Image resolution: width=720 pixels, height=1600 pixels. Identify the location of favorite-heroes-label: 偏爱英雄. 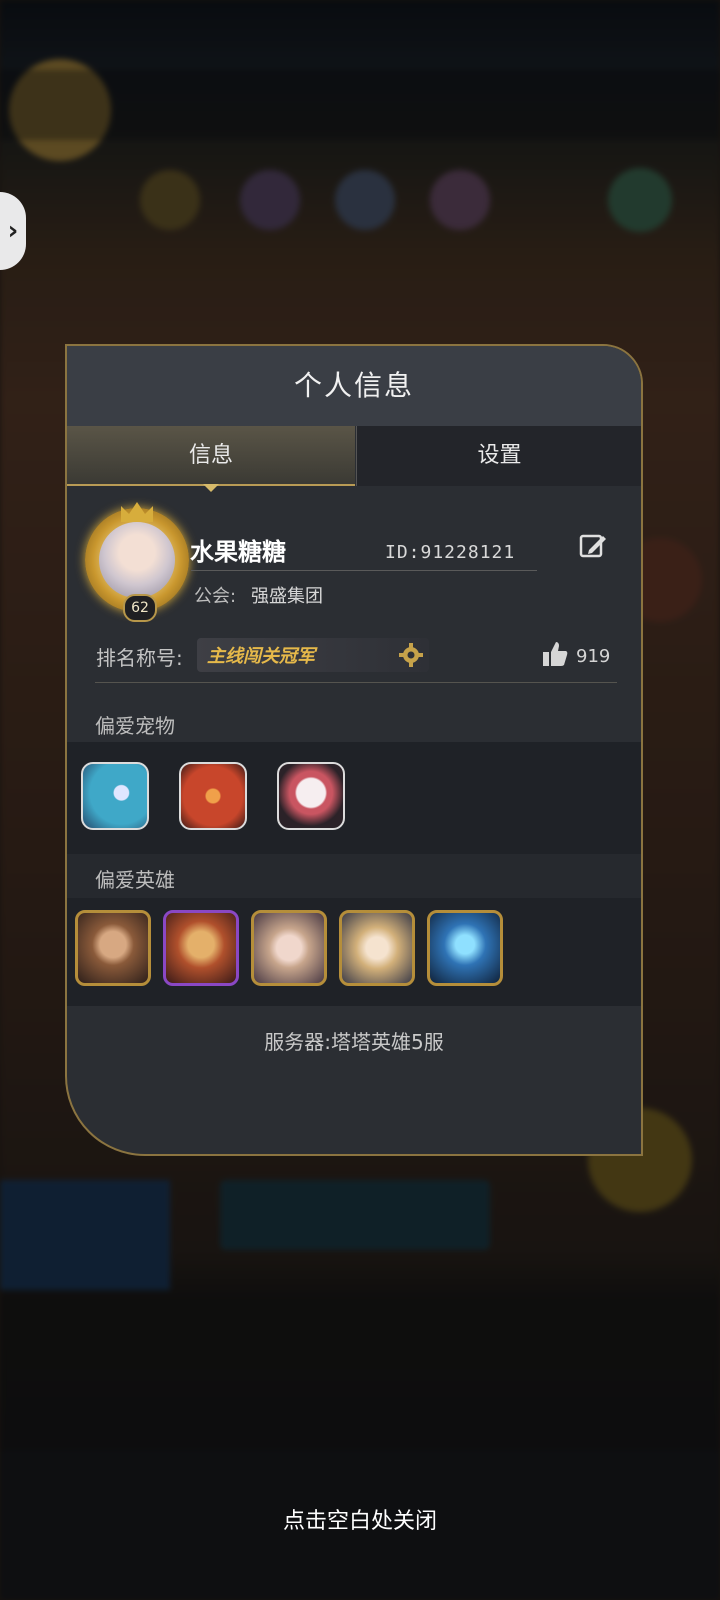
(135, 880).